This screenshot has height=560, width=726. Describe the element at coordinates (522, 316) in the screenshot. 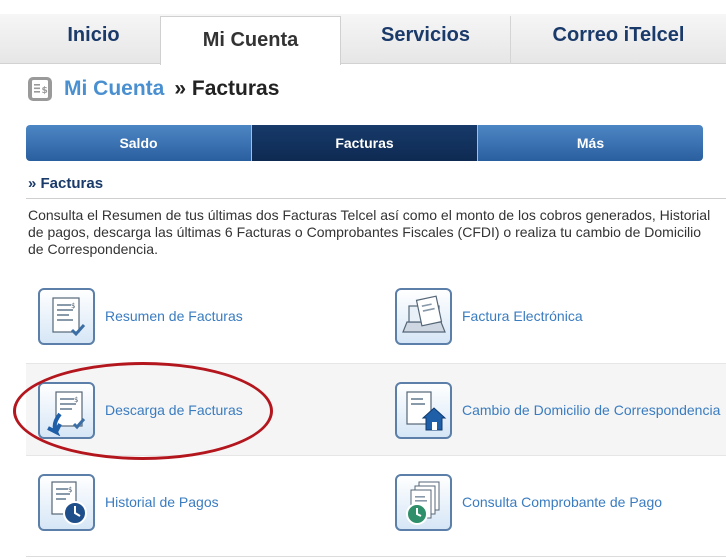

I see `option-label: Factura Electrónica` at that location.